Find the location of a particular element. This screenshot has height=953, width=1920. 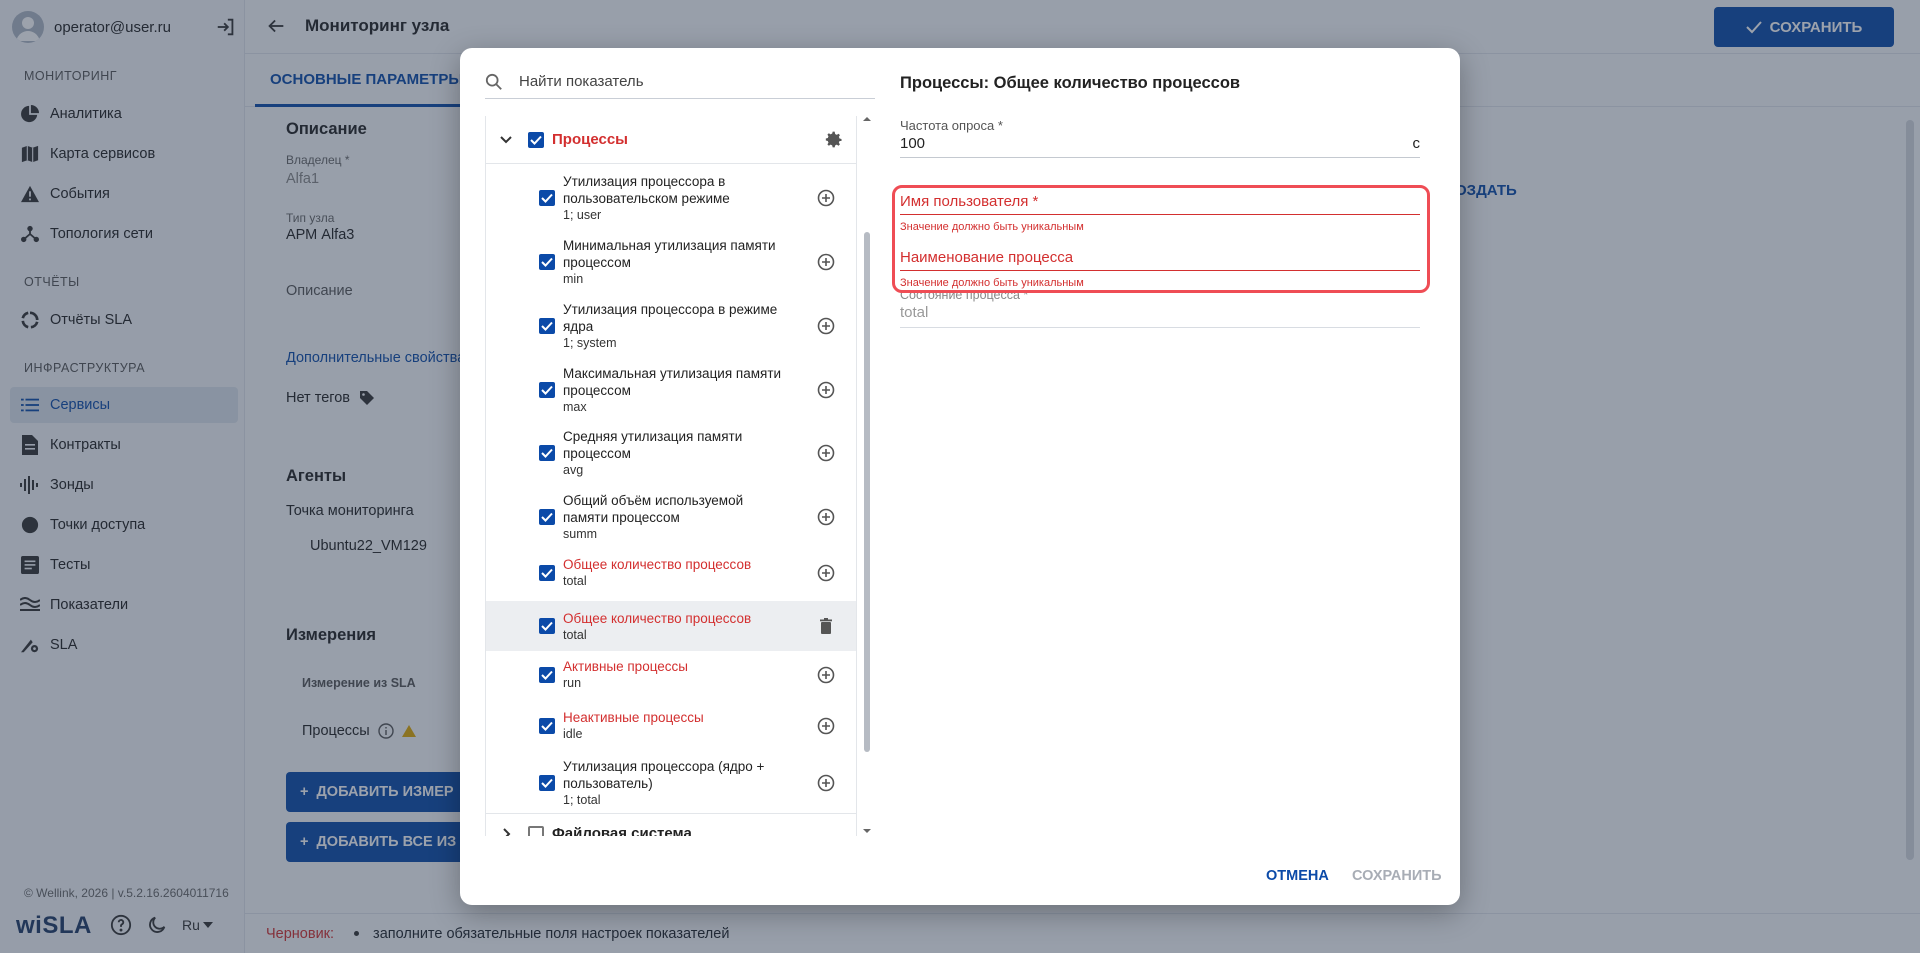

process-state-input: total is located at coordinates (914, 312).